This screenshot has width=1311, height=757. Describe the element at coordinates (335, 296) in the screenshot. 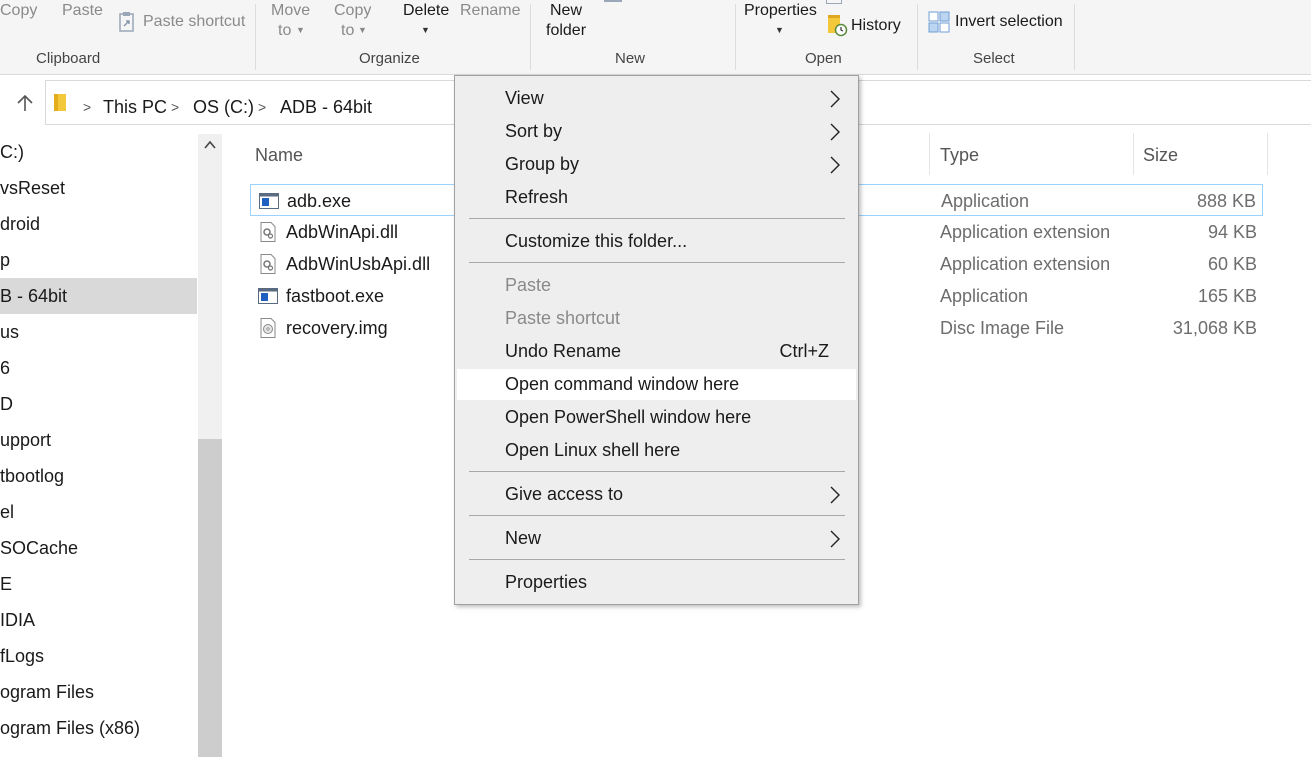

I see `file-name: fastboot.exe` at that location.